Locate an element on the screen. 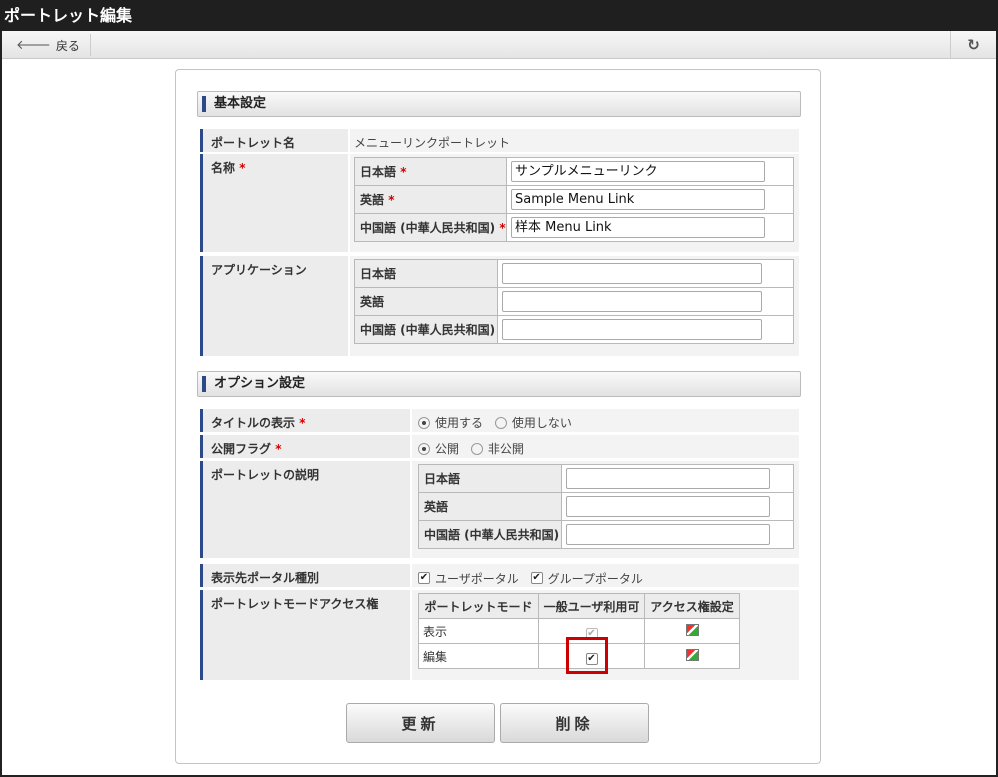  radio-label: 使用する is located at coordinates (459, 423).